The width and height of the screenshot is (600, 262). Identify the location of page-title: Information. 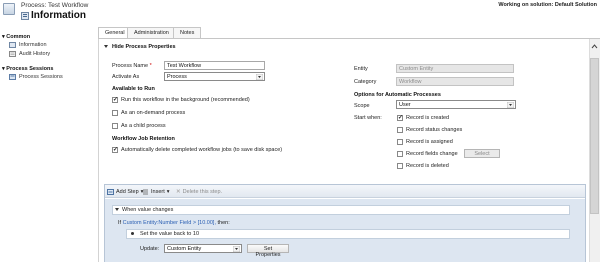
(58, 15).